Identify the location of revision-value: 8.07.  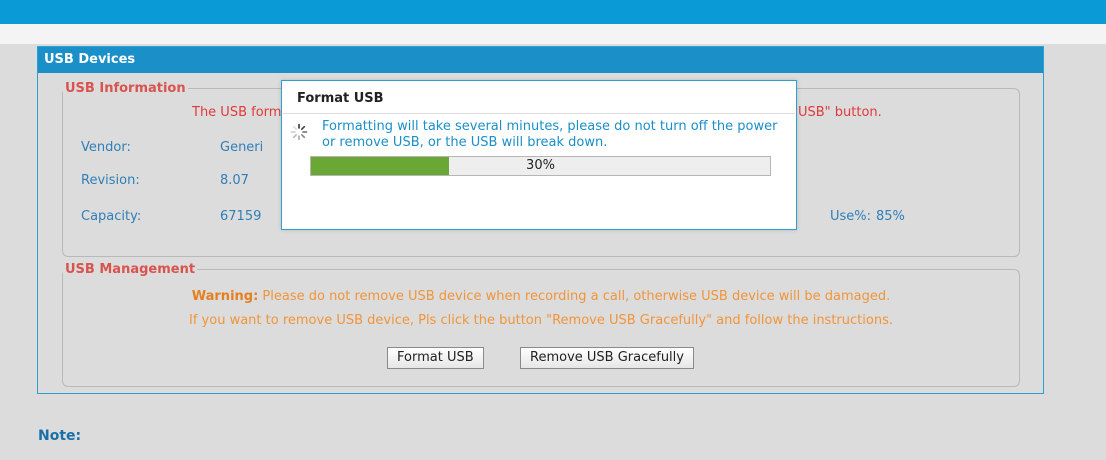
(234, 180).